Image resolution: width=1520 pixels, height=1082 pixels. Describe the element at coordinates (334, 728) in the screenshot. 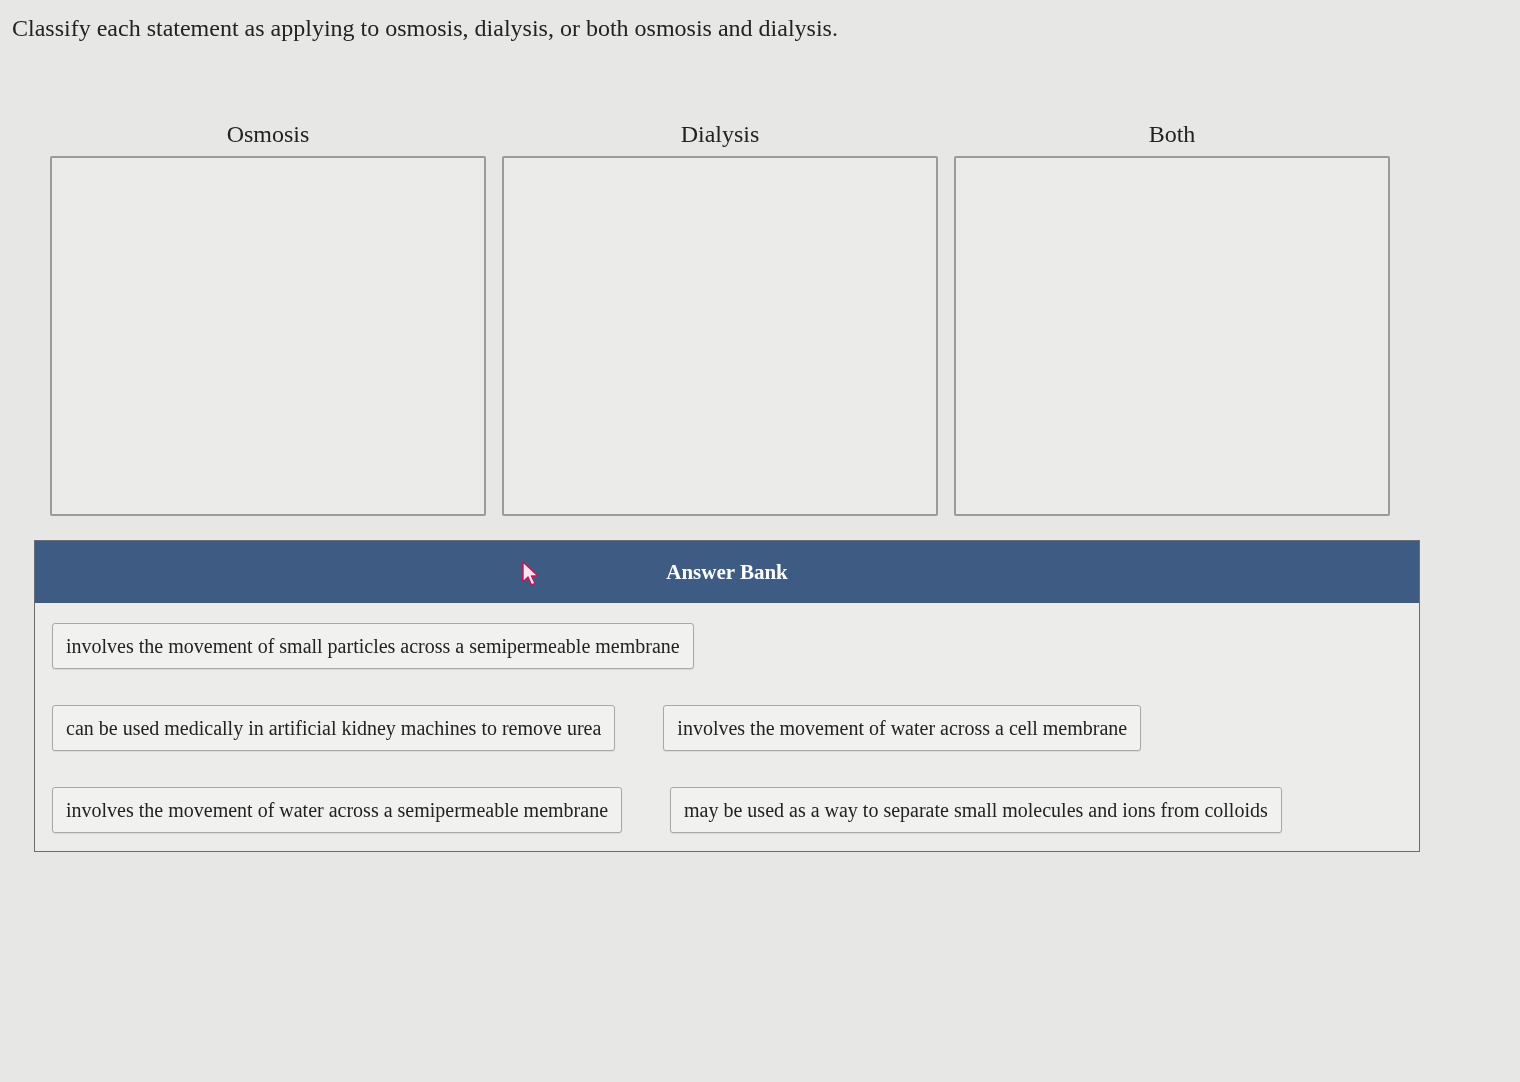

I see `answer-chip: can be used medically in artificial kidney machines to remove urea` at that location.